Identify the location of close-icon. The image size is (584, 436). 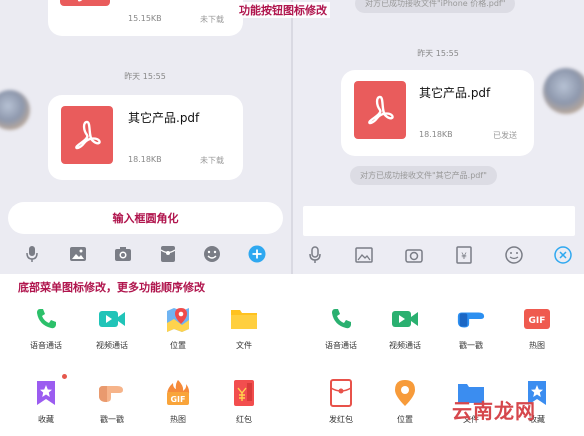
(563, 255).